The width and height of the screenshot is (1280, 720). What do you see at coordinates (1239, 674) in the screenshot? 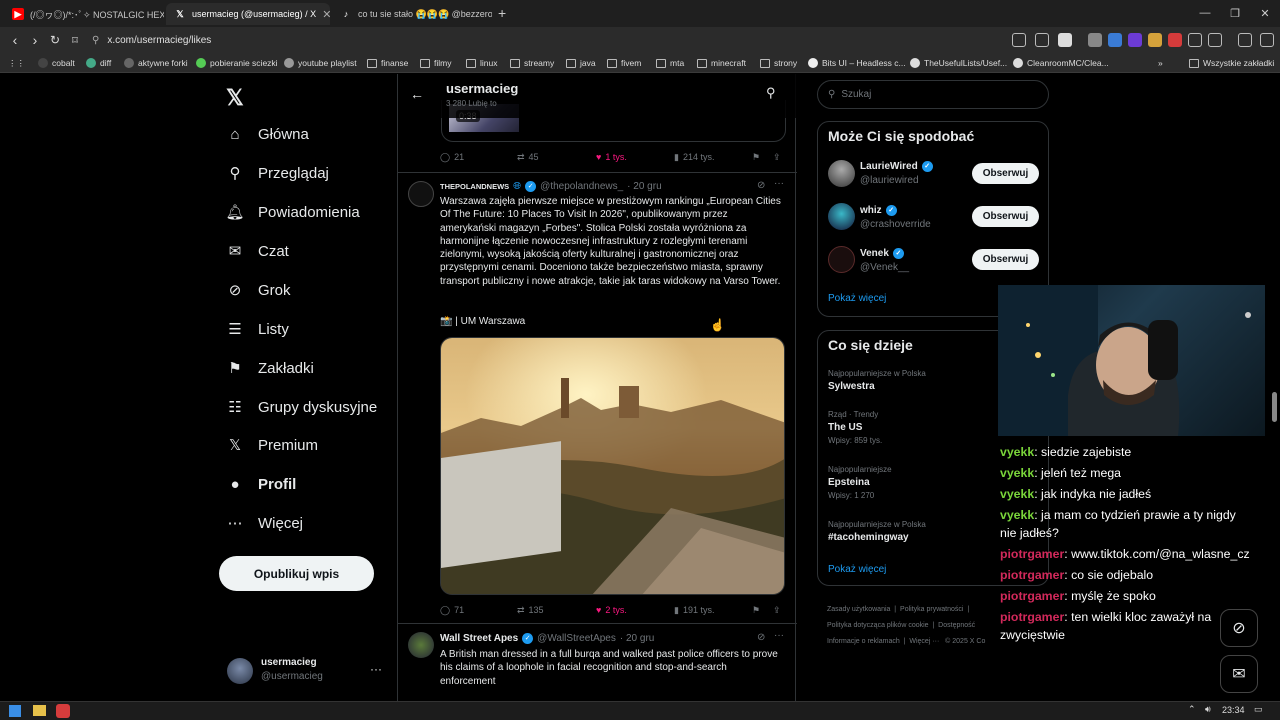
I see `messages-floating-button: ✉` at bounding box center [1239, 674].